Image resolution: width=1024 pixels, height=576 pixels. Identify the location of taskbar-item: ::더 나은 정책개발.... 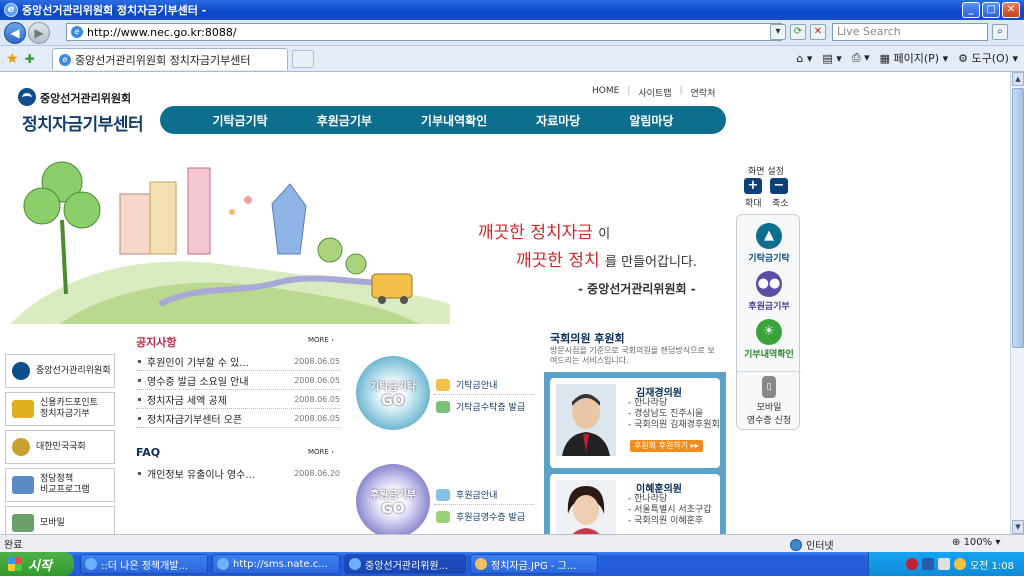
(144, 564).